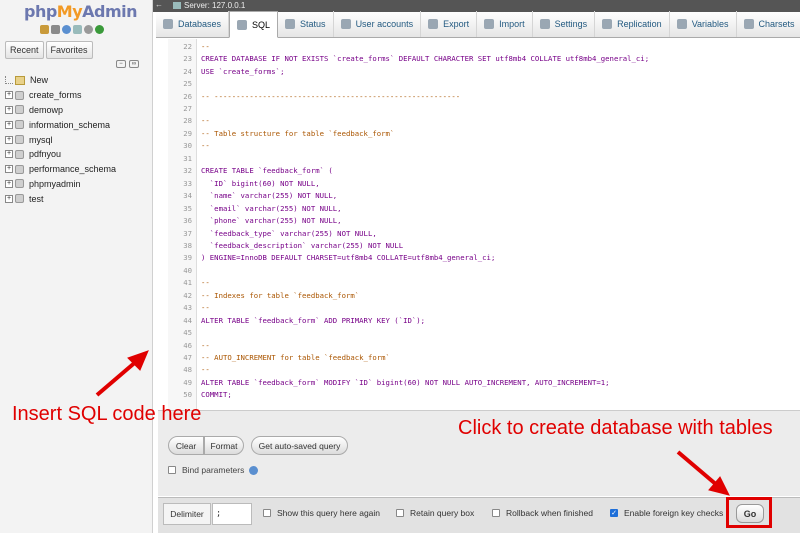 This screenshot has width=800, height=533. Describe the element at coordinates (571, 24) in the screenshot. I see `tab-label: Settings` at that location.